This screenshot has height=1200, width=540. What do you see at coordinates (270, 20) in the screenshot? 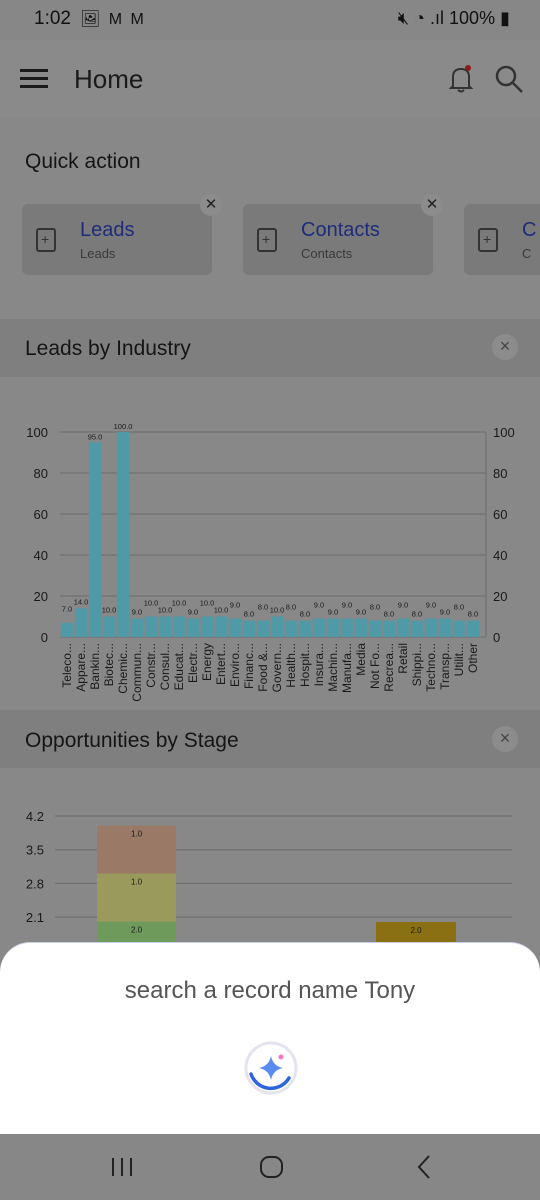
I see `status-bar: 1:02 🖼 M M 🔇︎ ◔ .ıl 100% ▮` at bounding box center [270, 20].